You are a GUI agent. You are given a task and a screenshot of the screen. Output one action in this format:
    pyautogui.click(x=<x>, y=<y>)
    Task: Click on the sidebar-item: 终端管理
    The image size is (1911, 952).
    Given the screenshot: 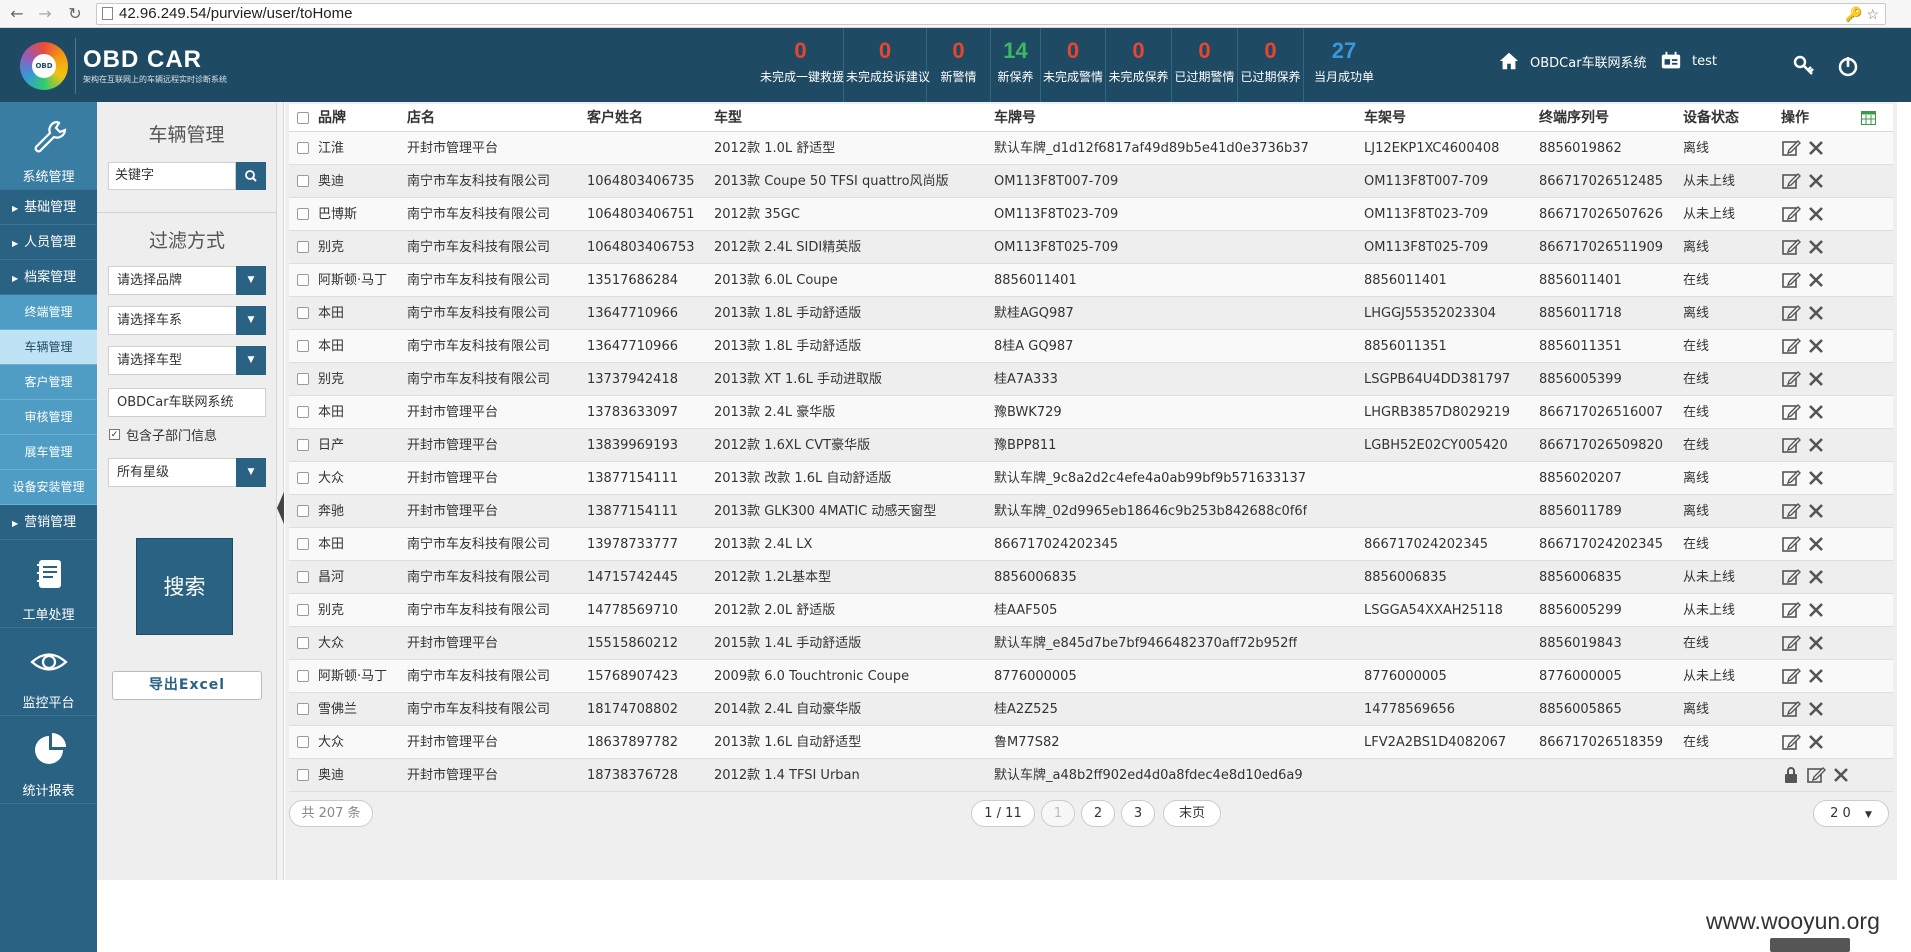 What is the action you would take?
    pyautogui.click(x=48, y=312)
    